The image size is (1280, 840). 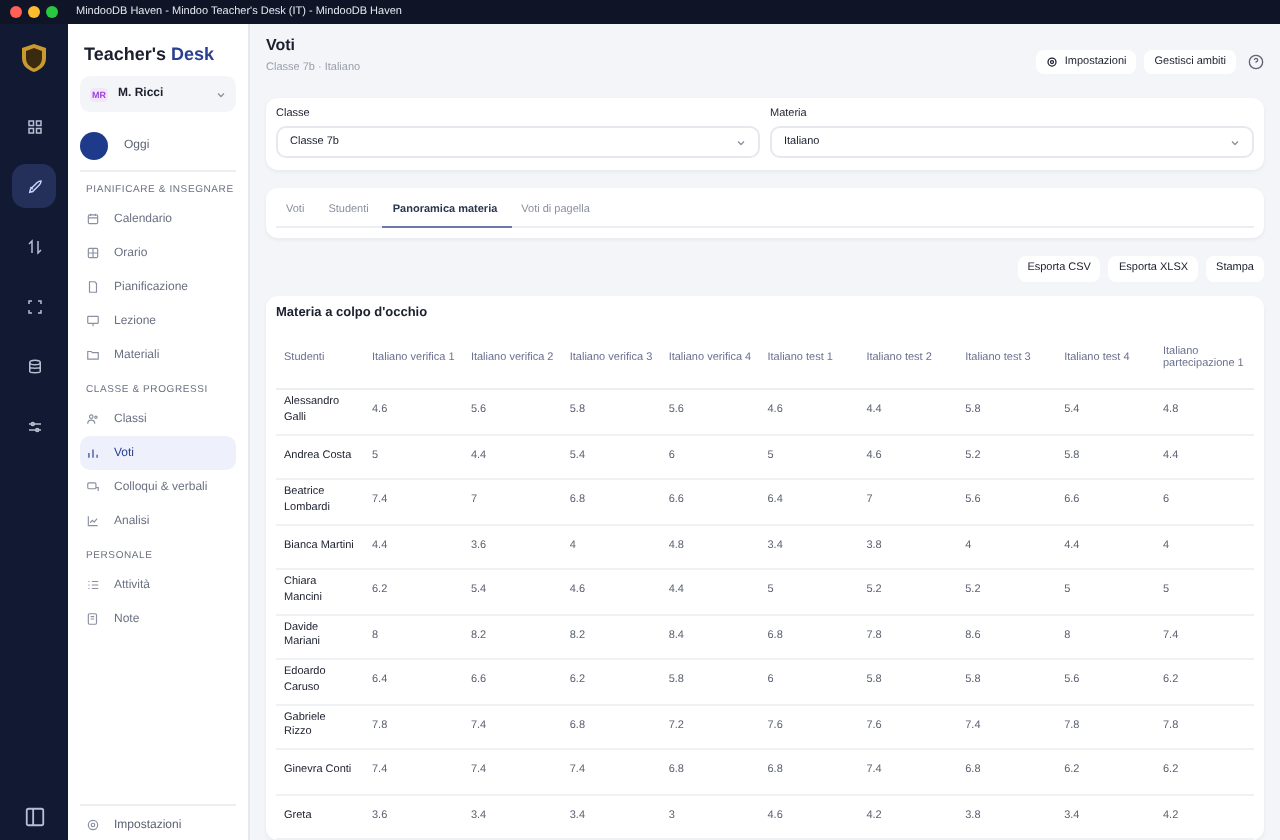 I want to click on presentation-icon, so click(x=93, y=321).